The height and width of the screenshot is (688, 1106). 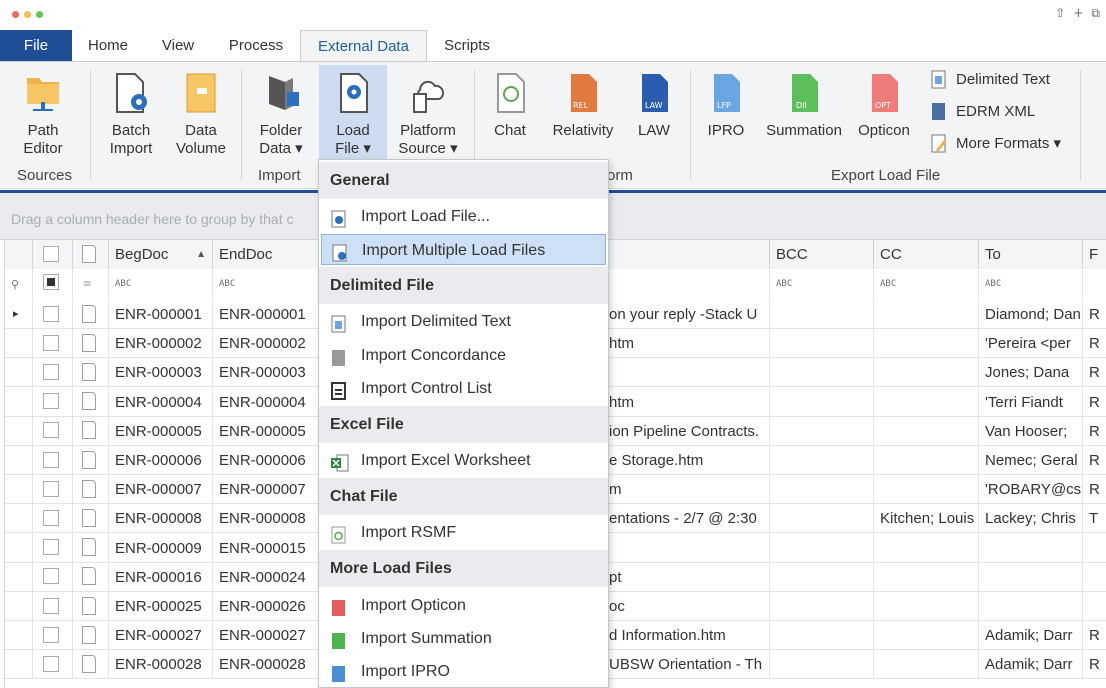 I want to click on tabs-overview-icon: ⧉, so click(x=1095, y=13).